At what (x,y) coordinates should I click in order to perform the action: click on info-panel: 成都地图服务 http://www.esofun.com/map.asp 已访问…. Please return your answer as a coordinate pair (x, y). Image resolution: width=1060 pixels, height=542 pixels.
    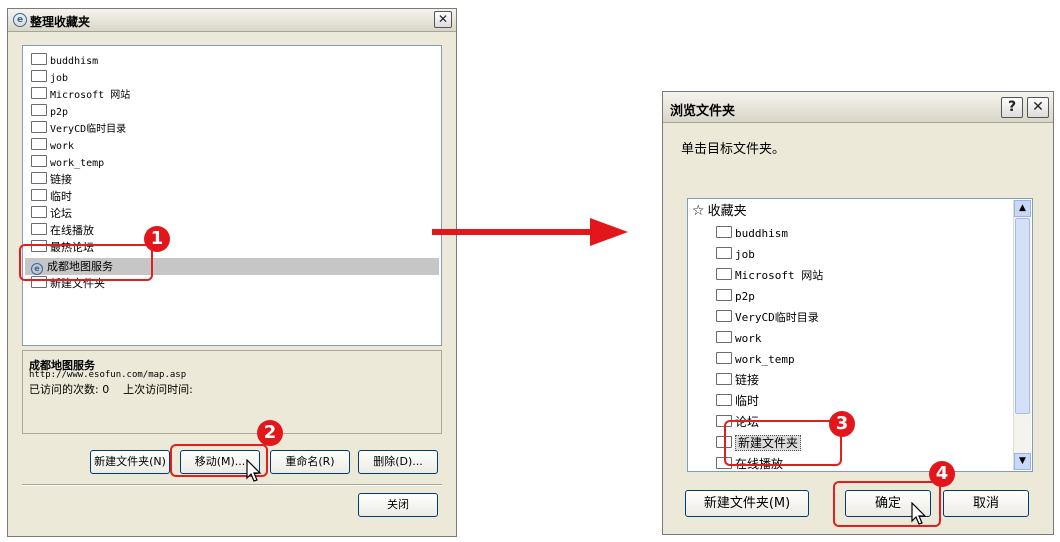
    Looking at the image, I should click on (232, 392).